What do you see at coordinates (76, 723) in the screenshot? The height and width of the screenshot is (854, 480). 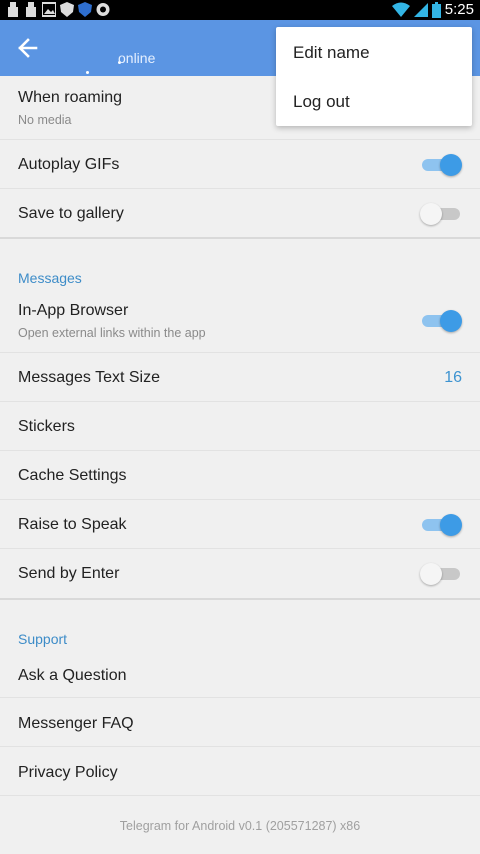 I see `faq-title: Messenger FAQ` at bounding box center [76, 723].